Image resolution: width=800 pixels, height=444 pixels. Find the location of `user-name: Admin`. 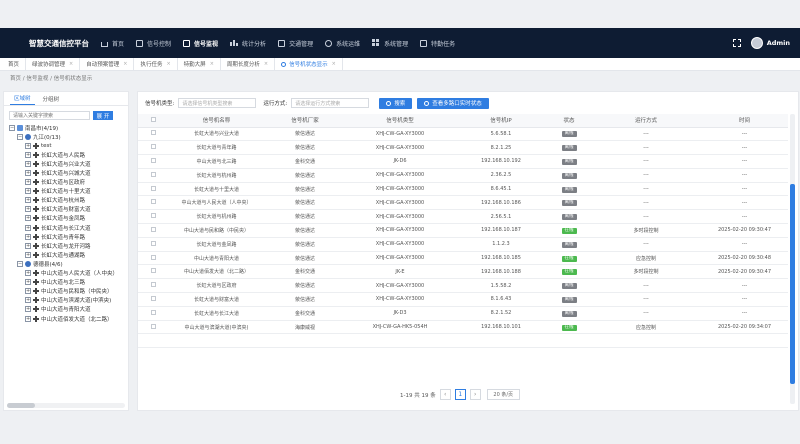

user-name: Admin is located at coordinates (778, 43).